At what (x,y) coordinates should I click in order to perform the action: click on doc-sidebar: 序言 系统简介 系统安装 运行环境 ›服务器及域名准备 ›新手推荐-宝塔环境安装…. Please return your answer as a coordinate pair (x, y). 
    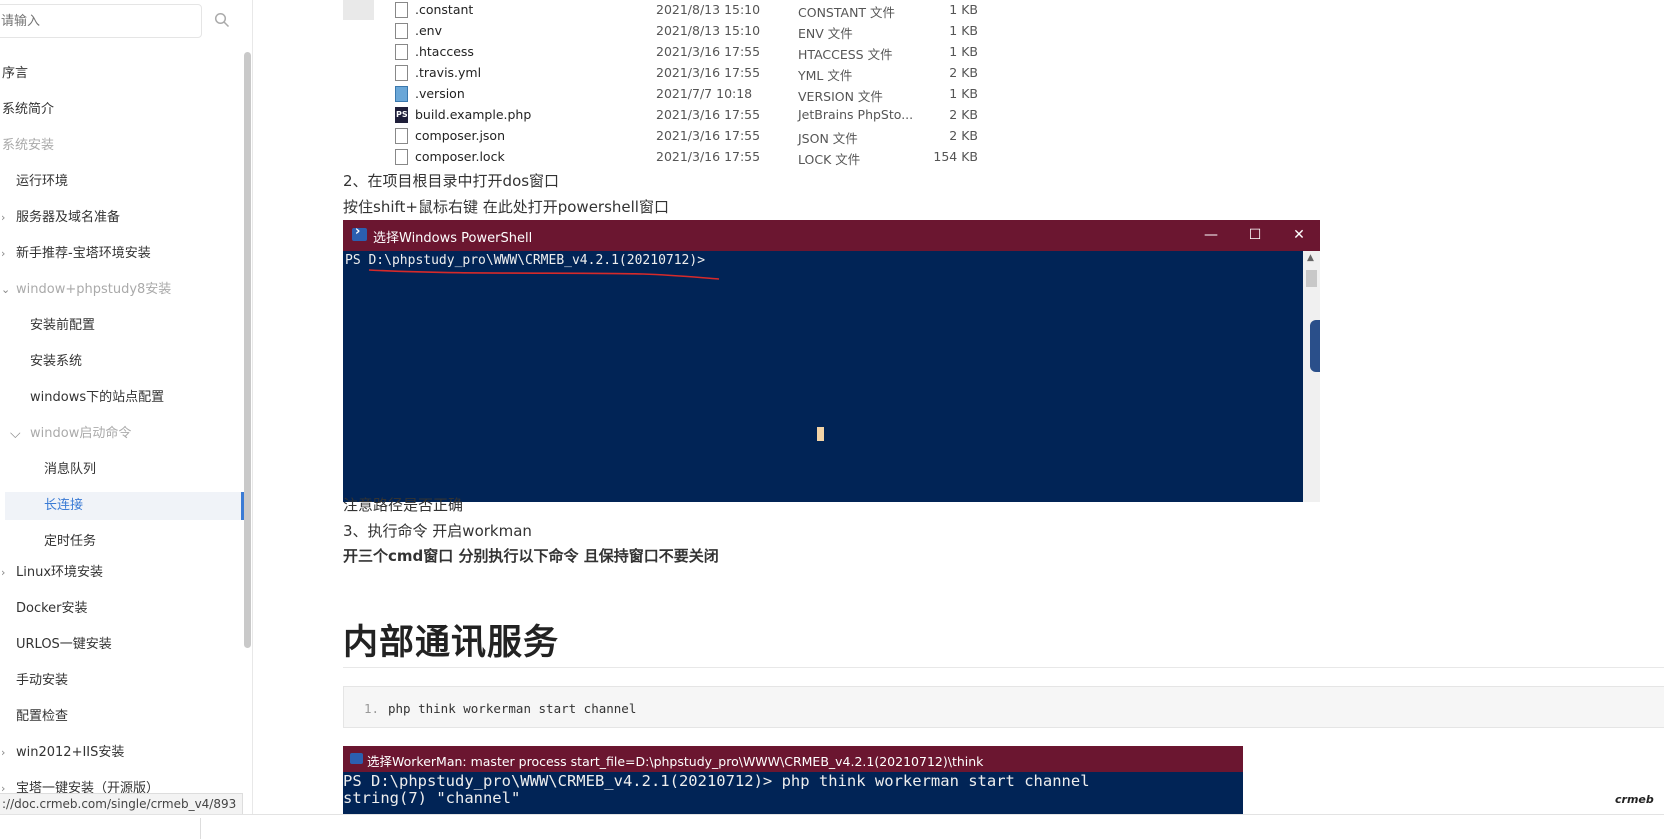
    Looking at the image, I should click on (126, 407).